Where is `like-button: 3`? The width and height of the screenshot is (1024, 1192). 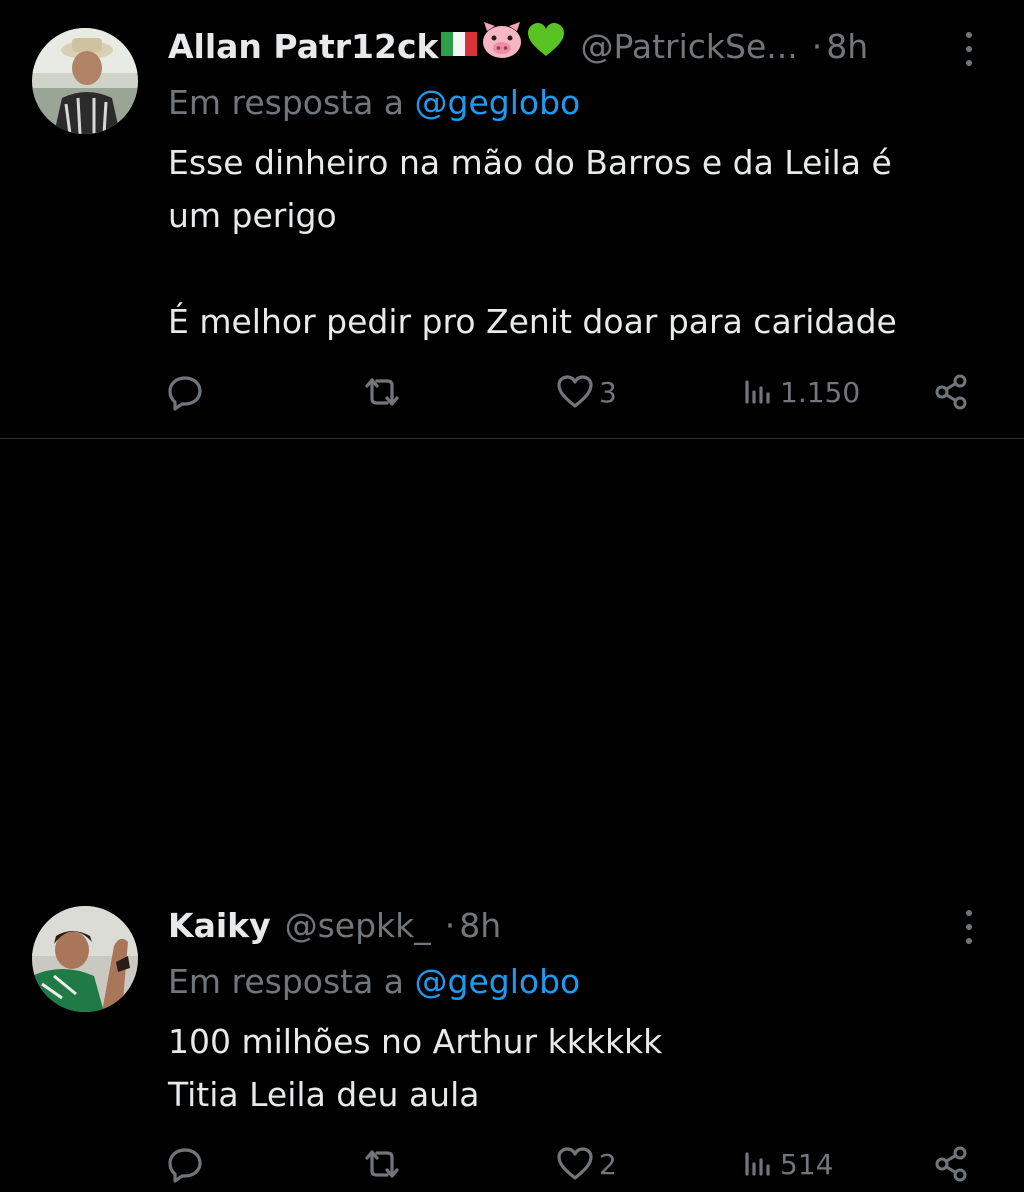 like-button: 3 is located at coordinates (586, 392).